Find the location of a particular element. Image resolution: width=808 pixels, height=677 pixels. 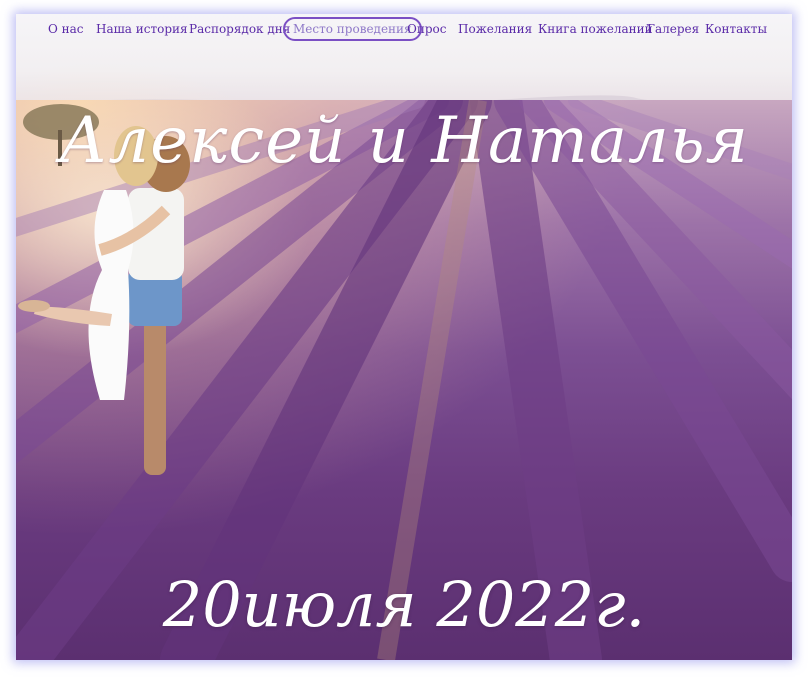

nav-item-contacts: Контакты is located at coordinates (736, 29).